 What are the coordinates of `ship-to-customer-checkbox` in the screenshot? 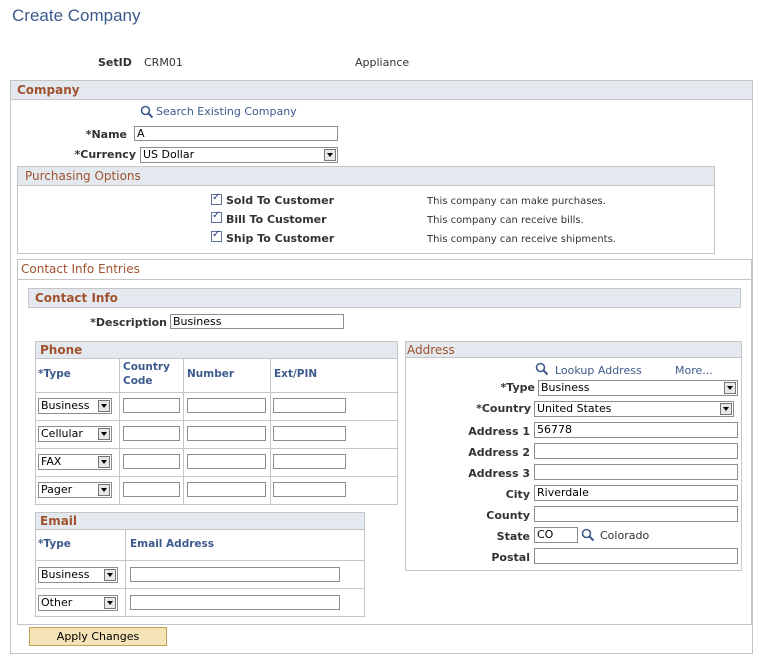 It's located at (216, 235).